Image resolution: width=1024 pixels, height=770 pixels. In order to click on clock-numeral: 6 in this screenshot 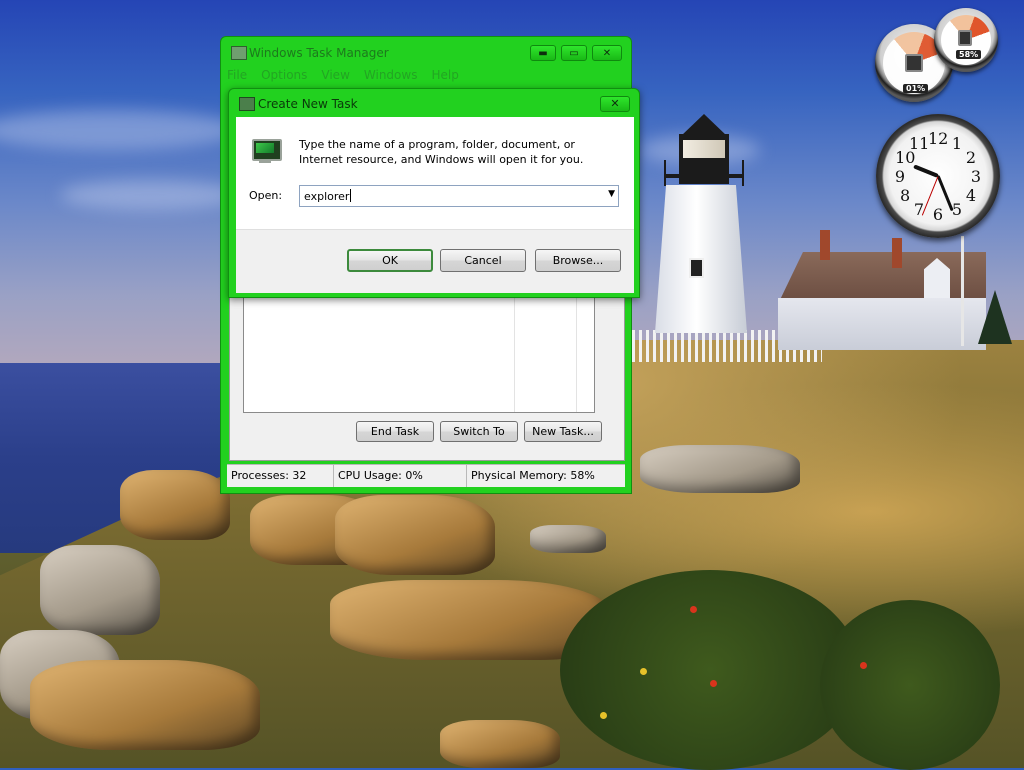, I will do `click(938, 214)`.